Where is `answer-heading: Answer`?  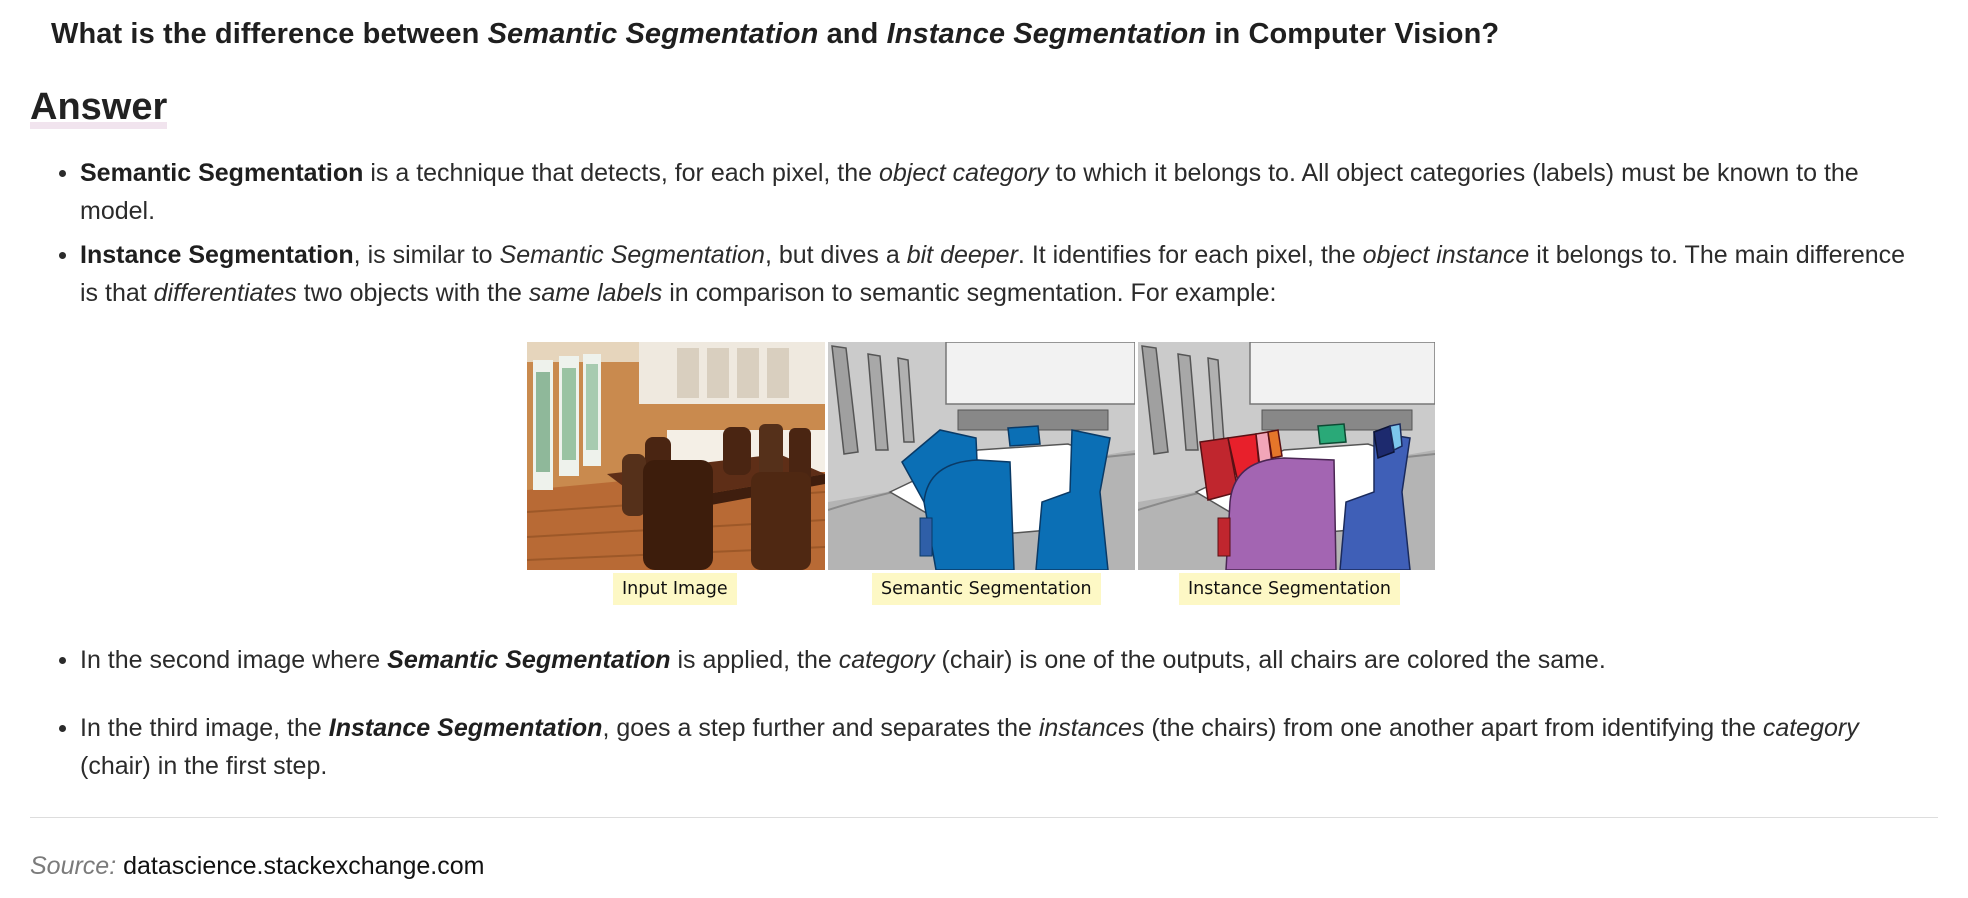 answer-heading: Answer is located at coordinates (99, 107).